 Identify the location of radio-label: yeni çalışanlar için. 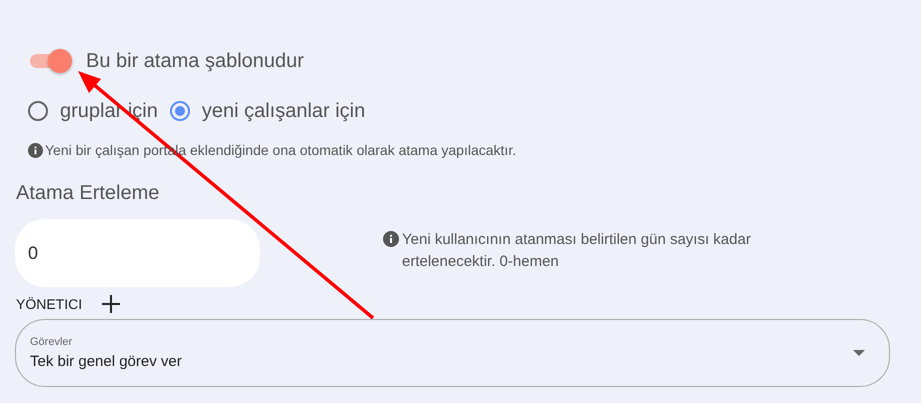
(284, 111).